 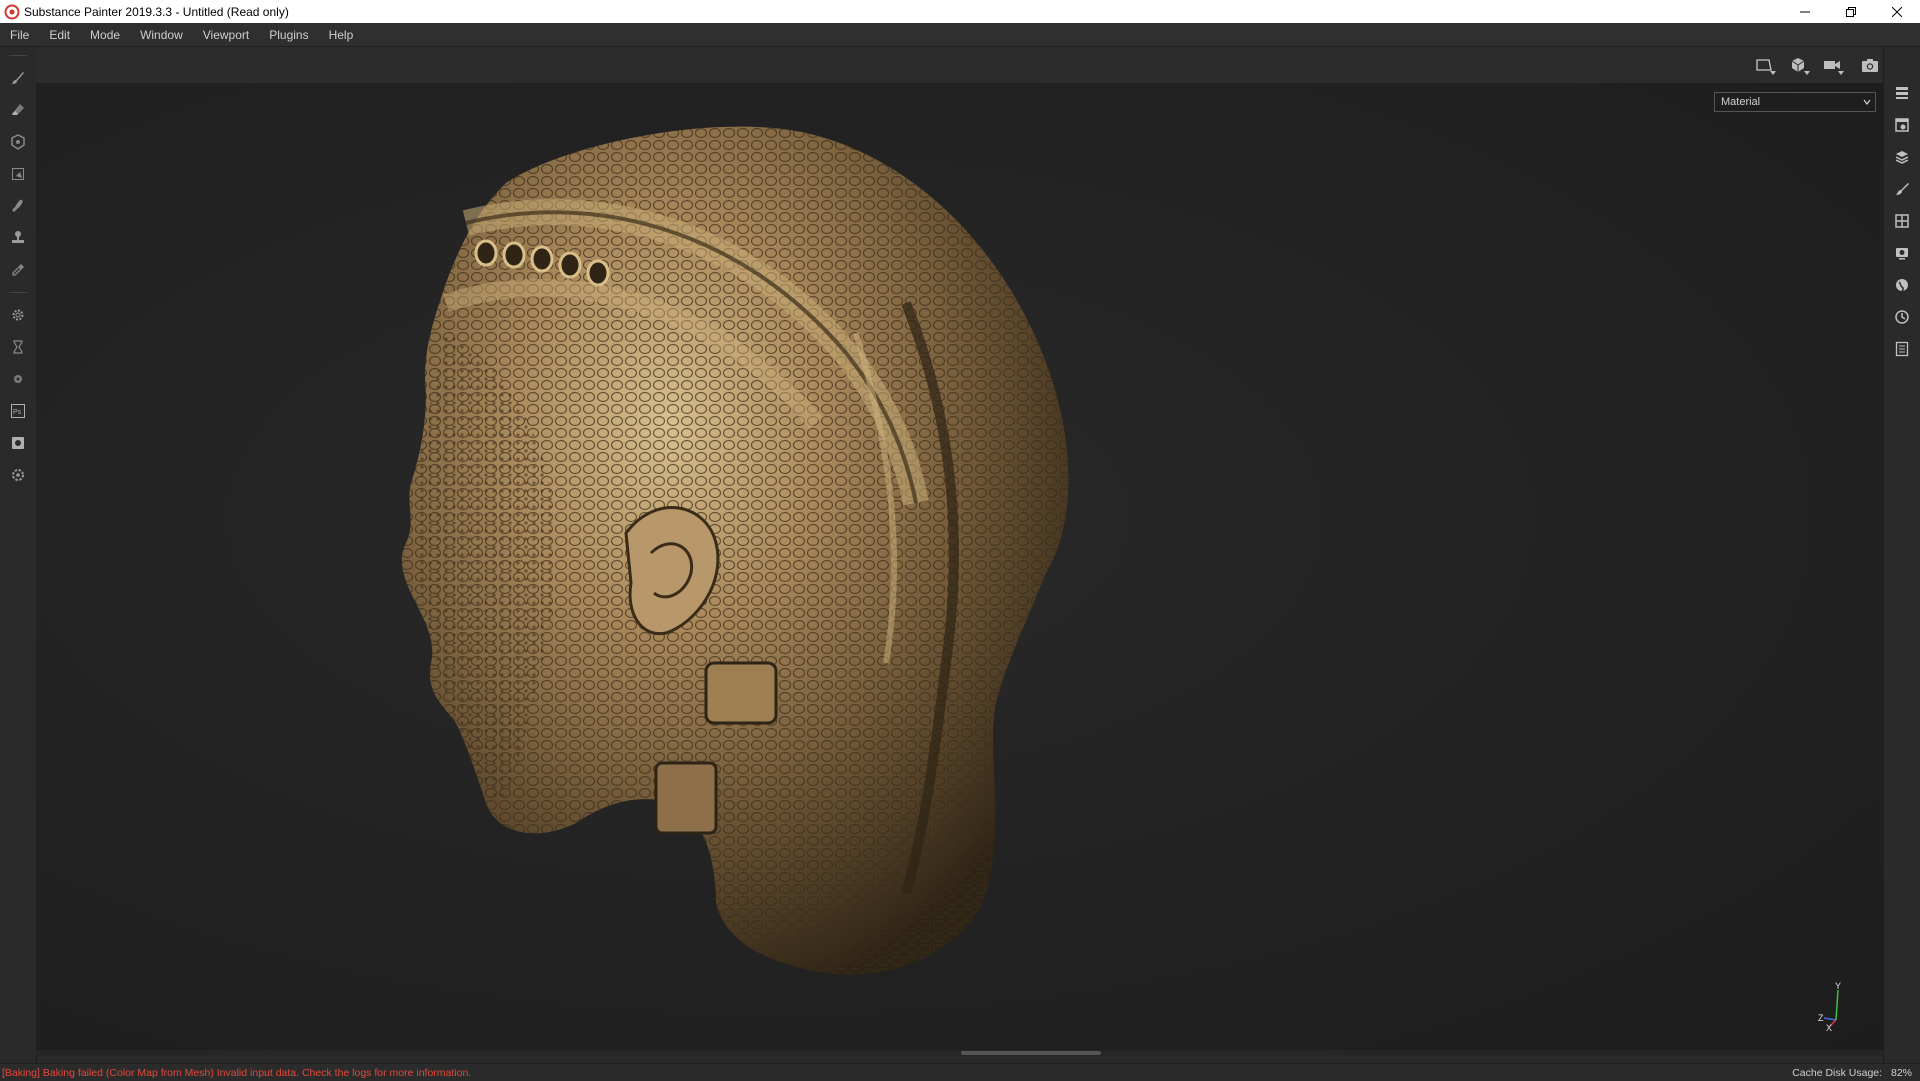 I want to click on cache-disk-usage-value: 82%, so click(x=1901, y=1072).